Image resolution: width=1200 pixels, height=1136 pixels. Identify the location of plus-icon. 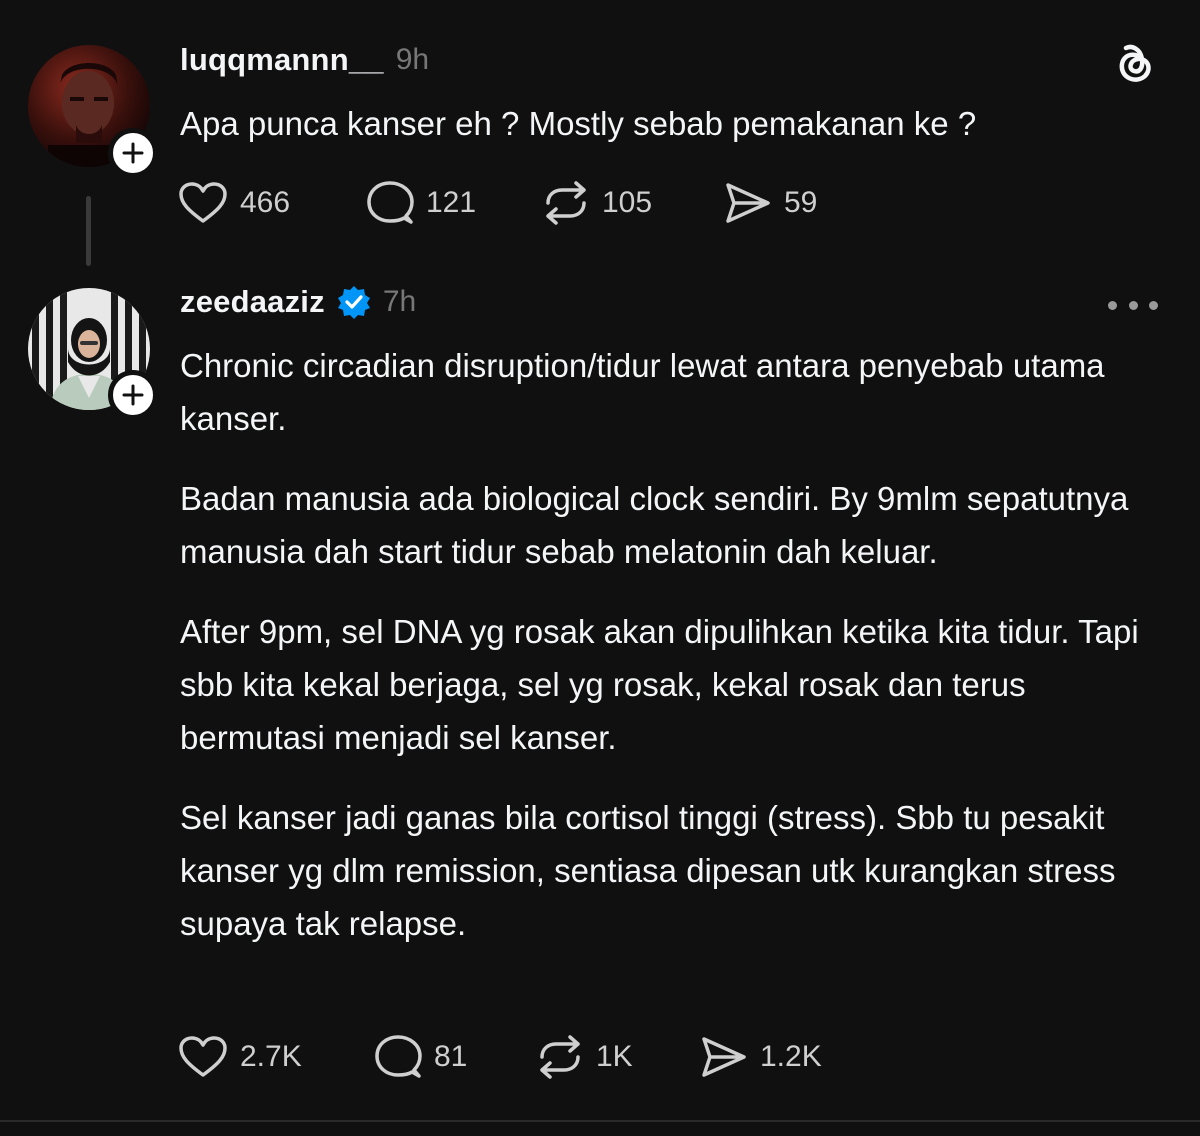
(133, 395).